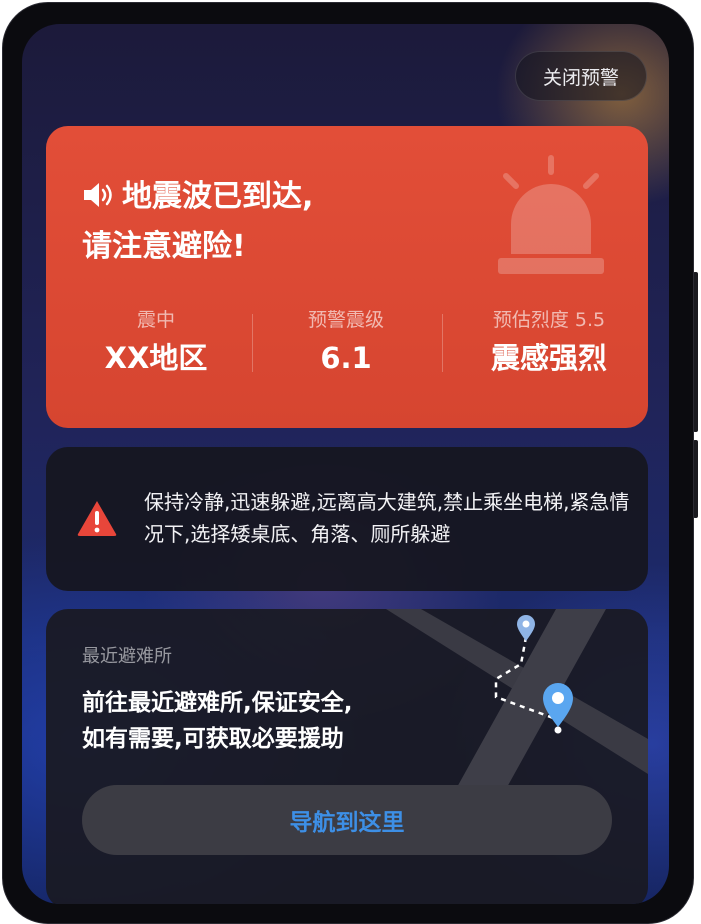  I want to click on stat-value: 6.1, so click(346, 358).